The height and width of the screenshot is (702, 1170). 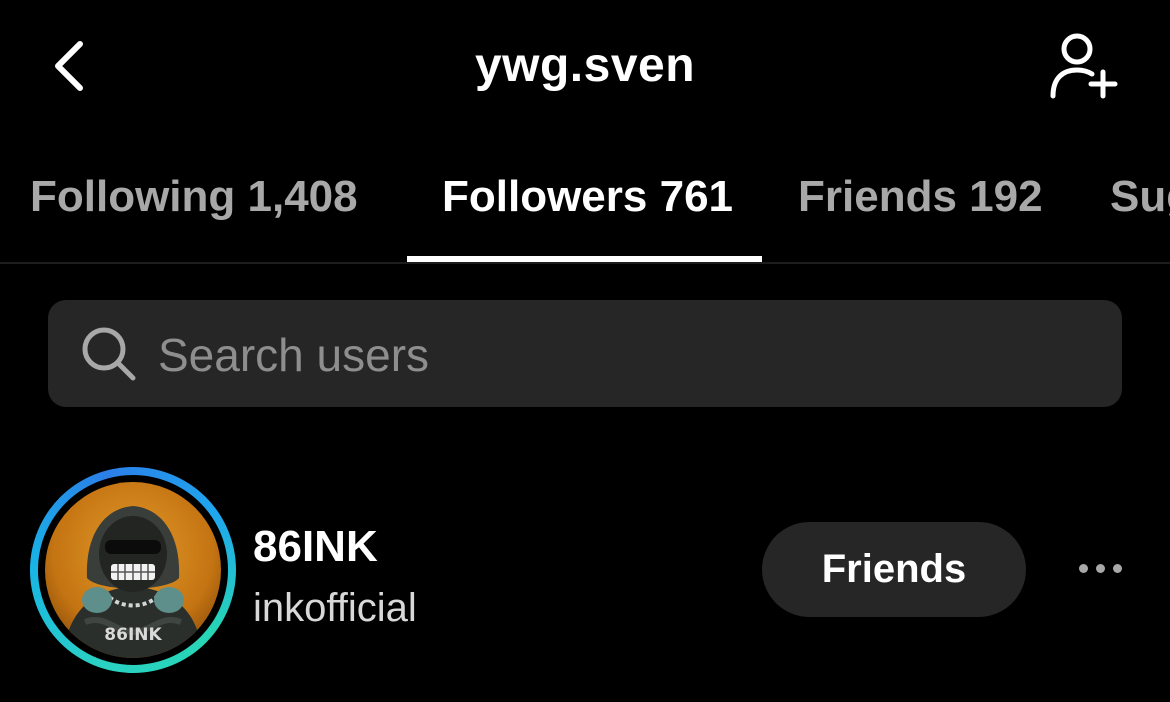 I want to click on user-display-name: 86INK, so click(x=315, y=546).